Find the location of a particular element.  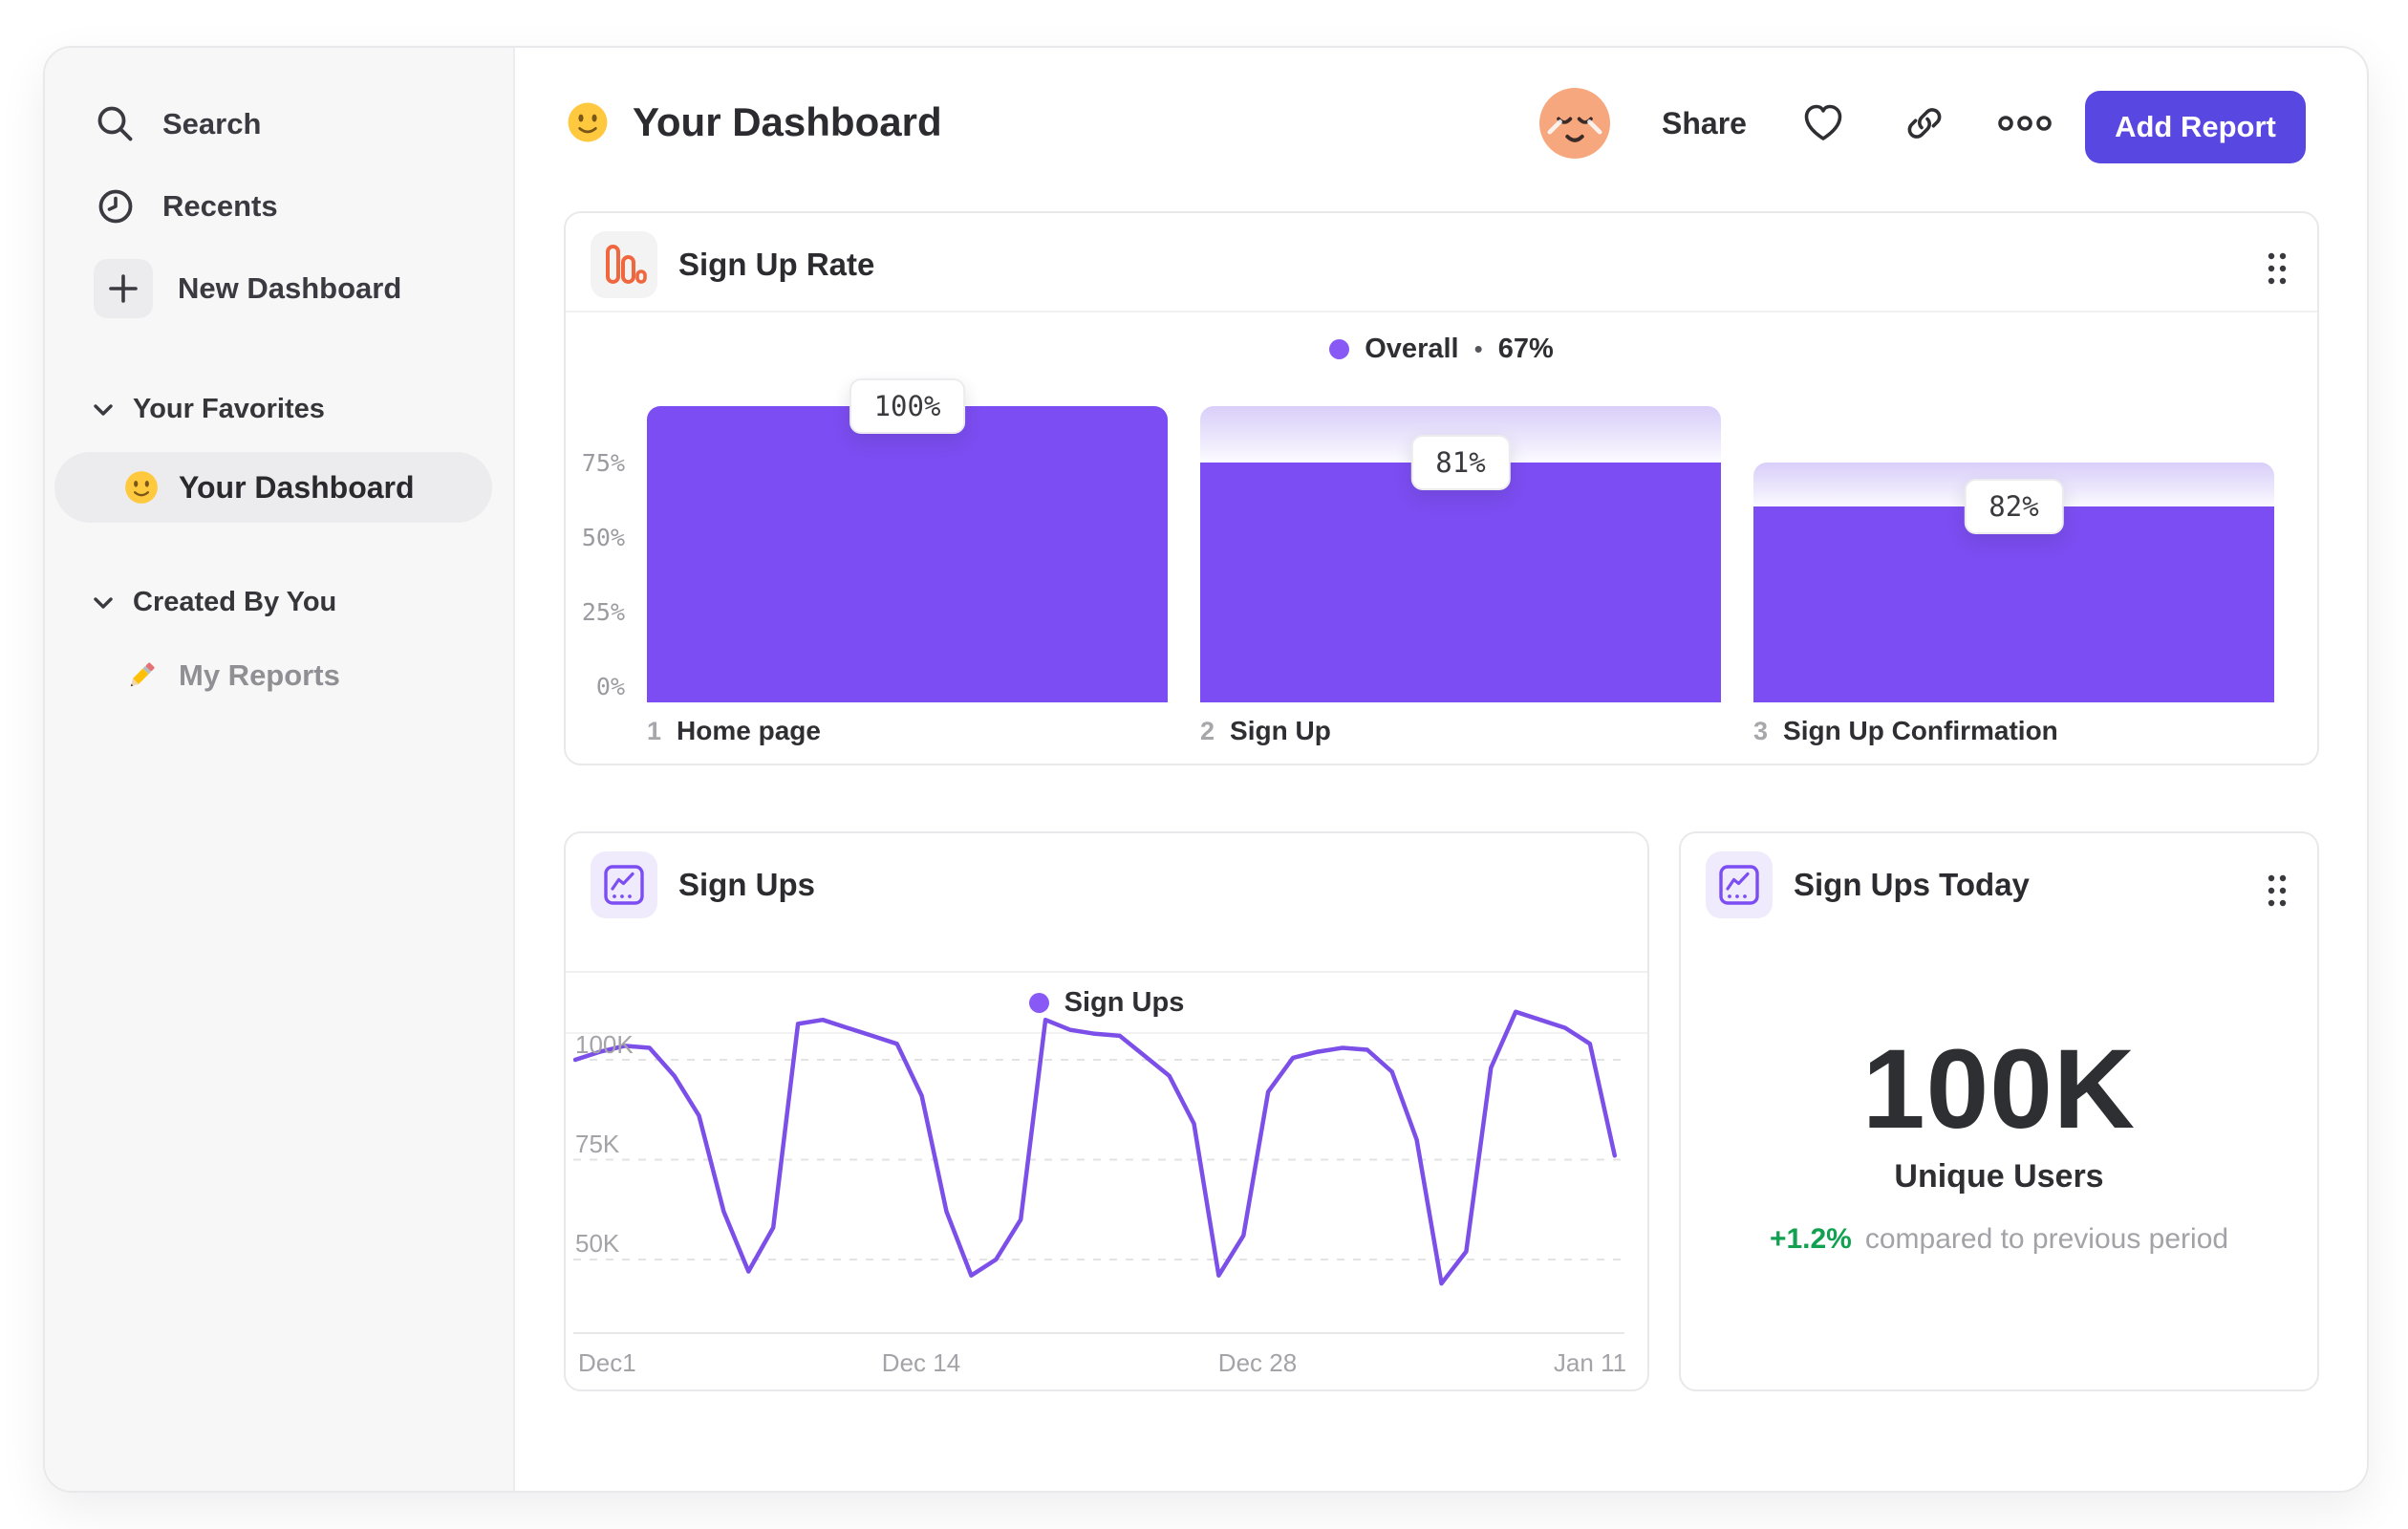

share-label: Share is located at coordinates (1705, 122).